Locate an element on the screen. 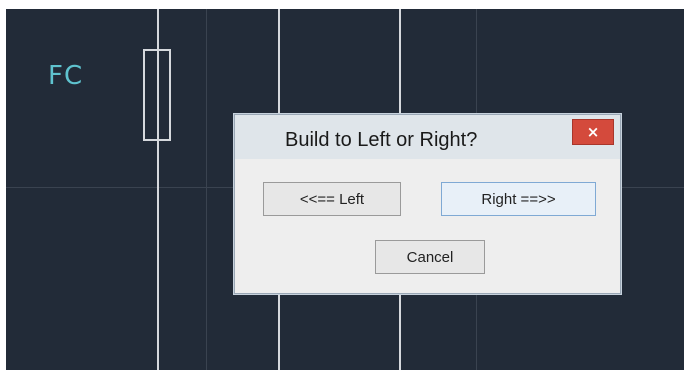 This screenshot has height=372, width=689. close-icon: × is located at coordinates (593, 132).